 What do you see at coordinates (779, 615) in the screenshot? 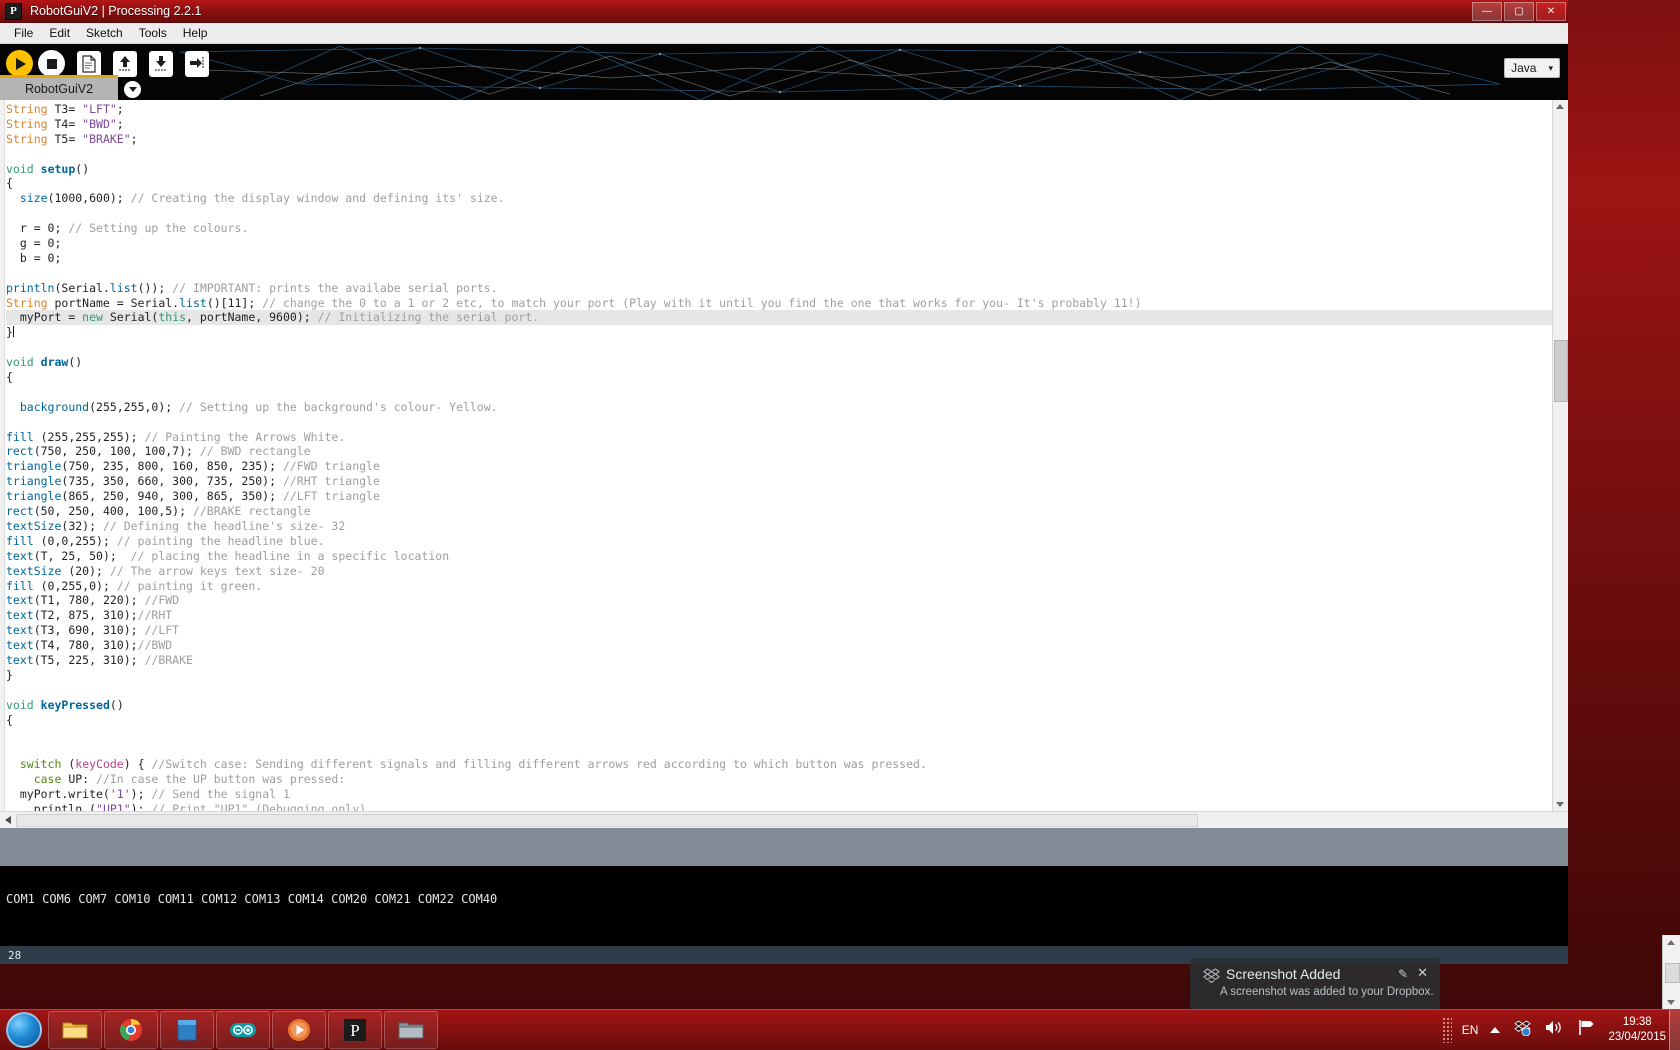
I see `code-line: text(T2, 875, 310);//RHT` at bounding box center [779, 615].